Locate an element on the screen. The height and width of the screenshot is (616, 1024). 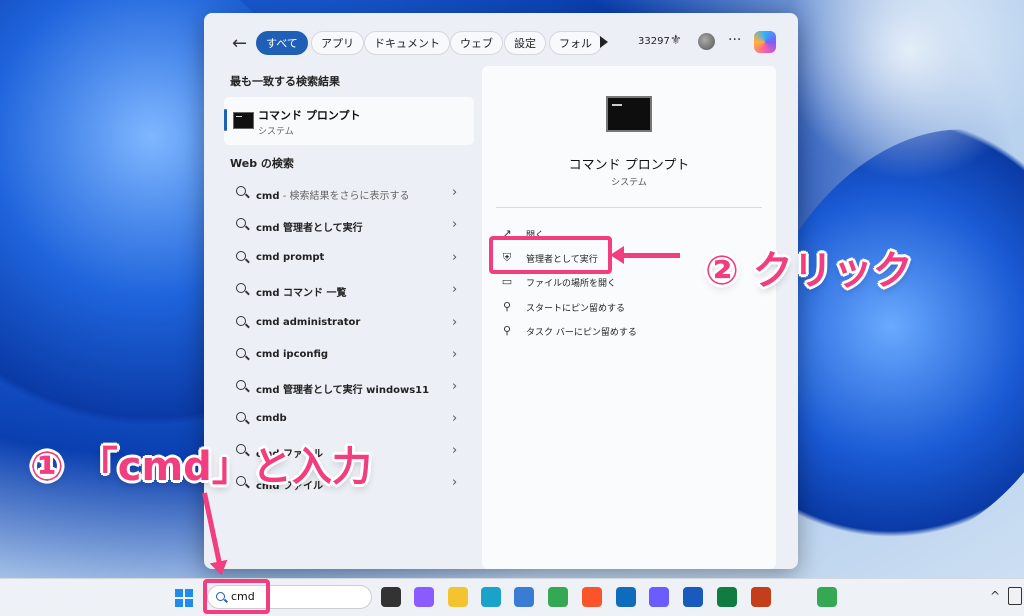
filter-chip-folders: フォル is located at coordinates (575, 43).